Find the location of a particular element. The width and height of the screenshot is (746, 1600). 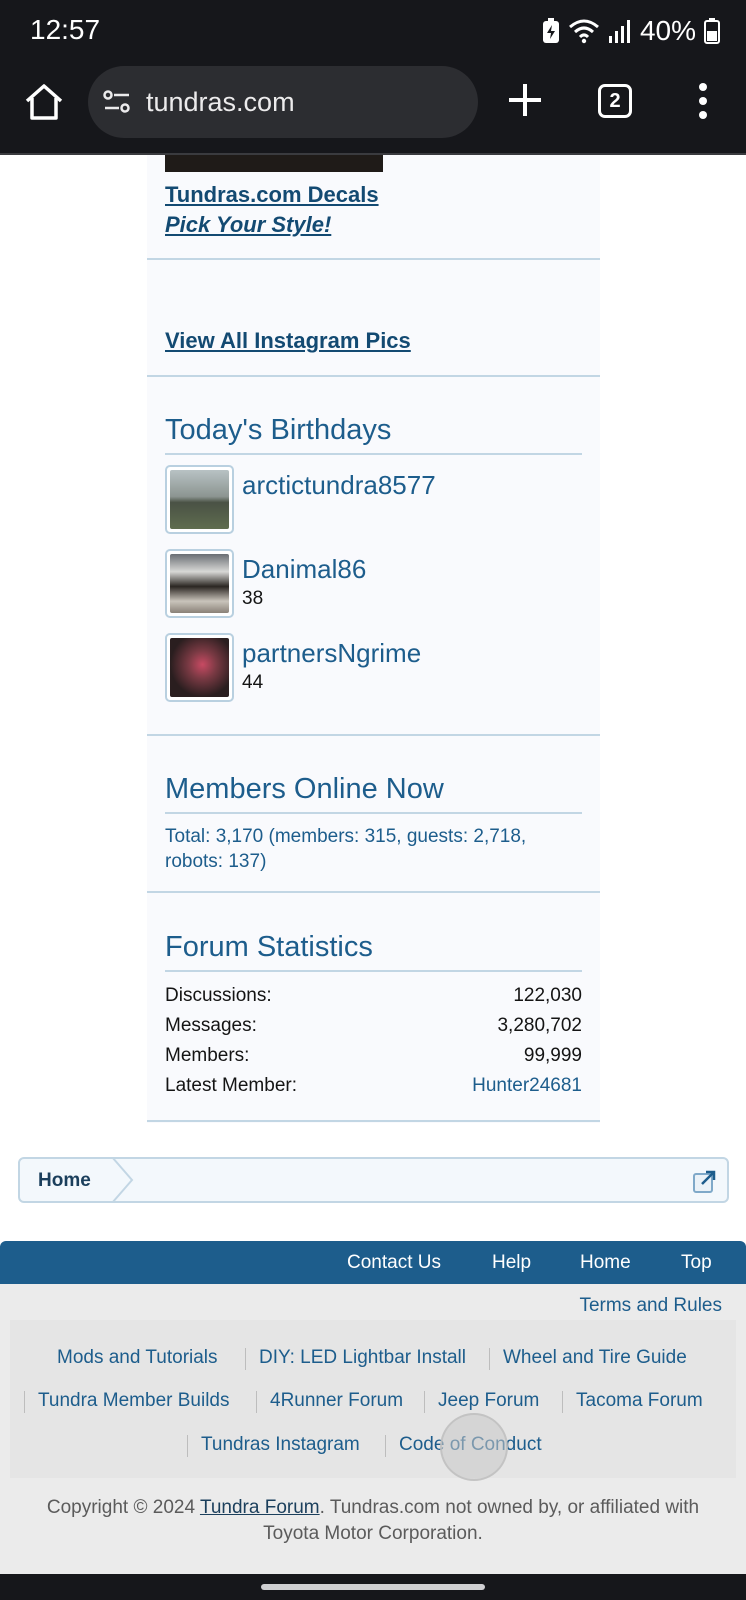

battery-percentage: 40% is located at coordinates (667, 30).